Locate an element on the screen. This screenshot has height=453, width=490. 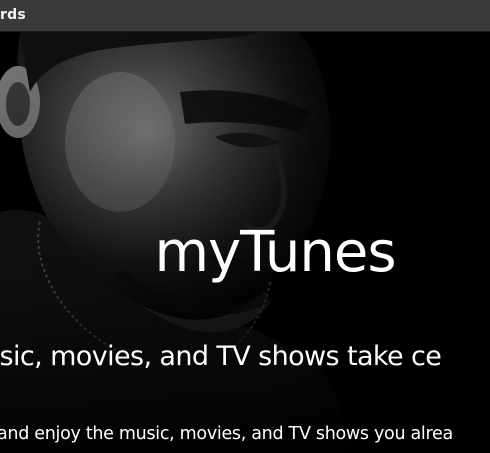
top-bar-title: rds is located at coordinates (13, 15).